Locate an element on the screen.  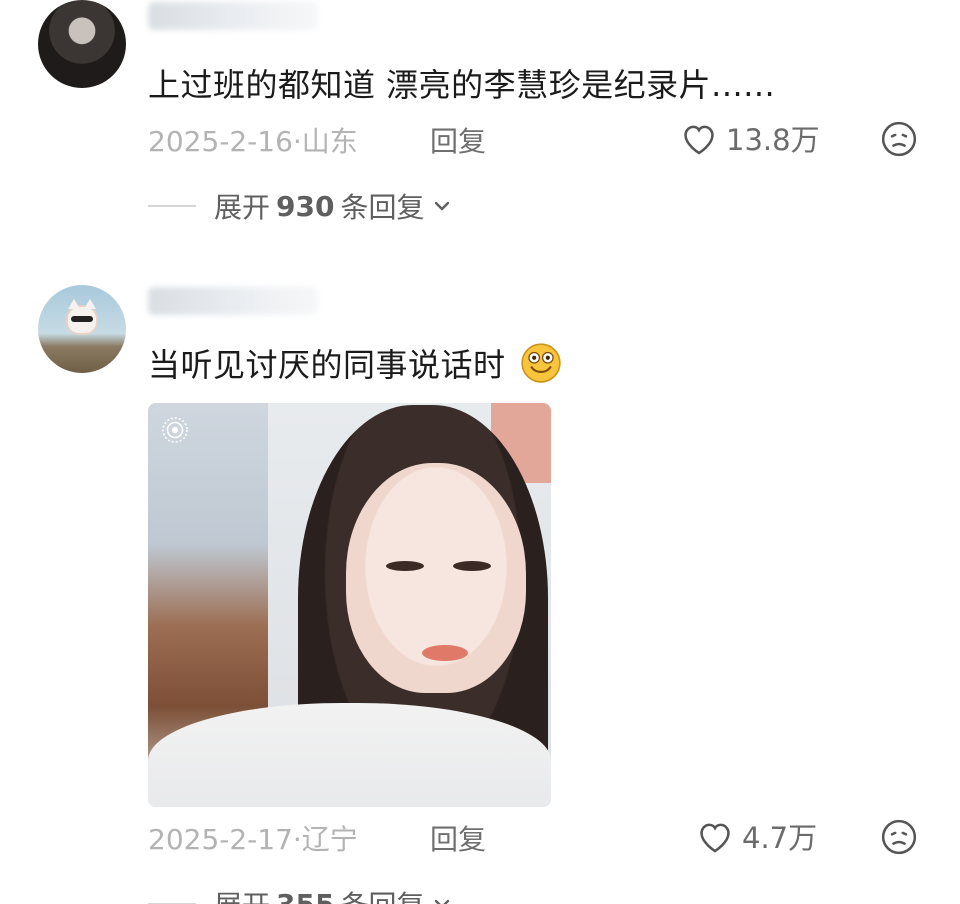
like-count: 4.7万 is located at coordinates (780, 838).